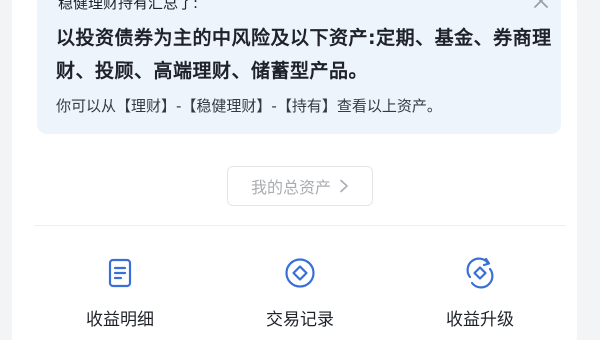  I want to click on divider, so click(300, 225).